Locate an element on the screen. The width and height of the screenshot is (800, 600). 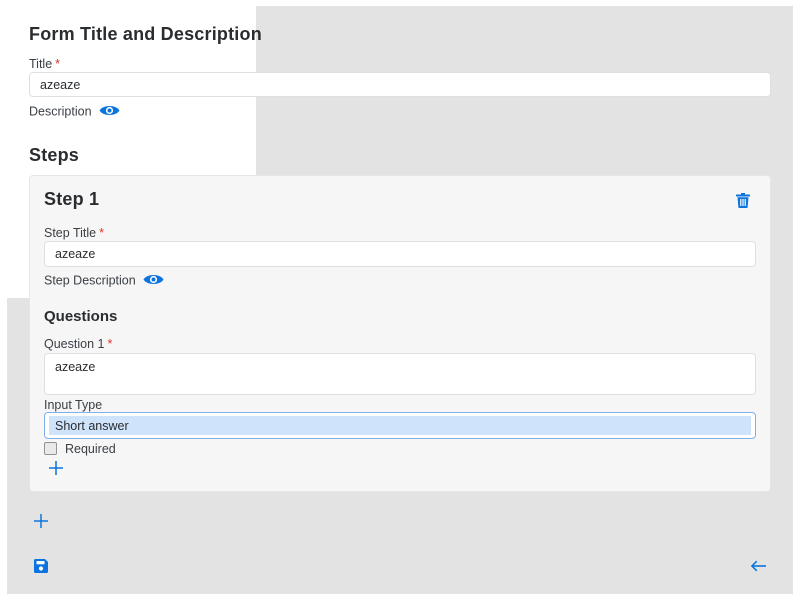
description-row: Description is located at coordinates (74, 112).